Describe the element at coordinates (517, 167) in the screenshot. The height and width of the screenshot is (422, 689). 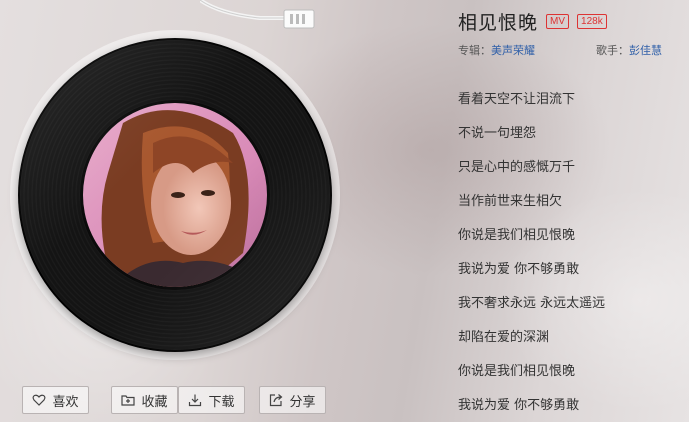
I see `lyric-line: 只是心中的感慨万千` at that location.